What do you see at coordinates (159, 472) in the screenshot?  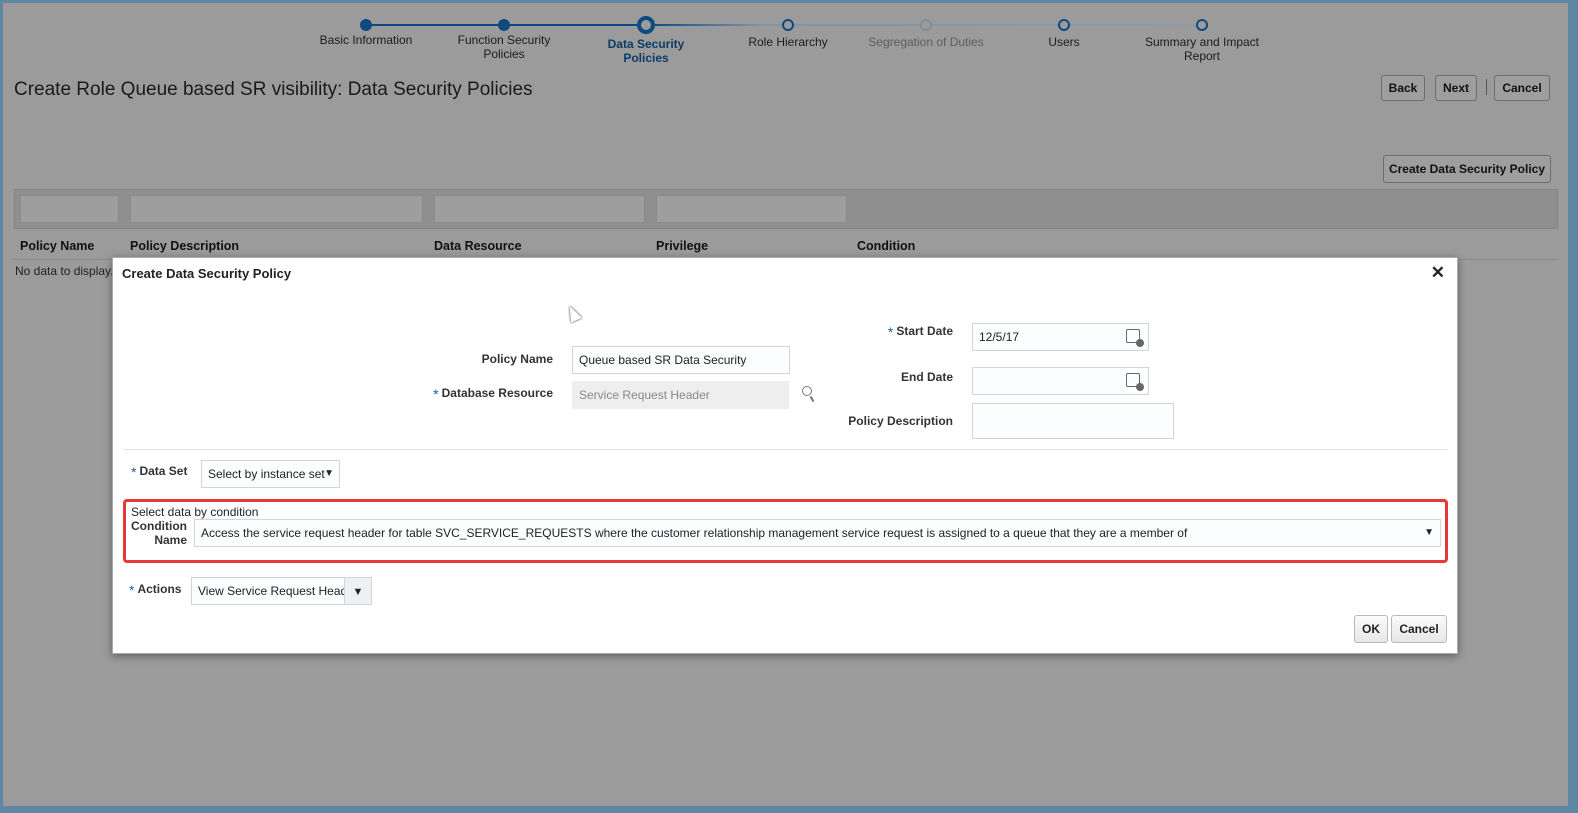 I see `data-set-label: * Data Set` at bounding box center [159, 472].